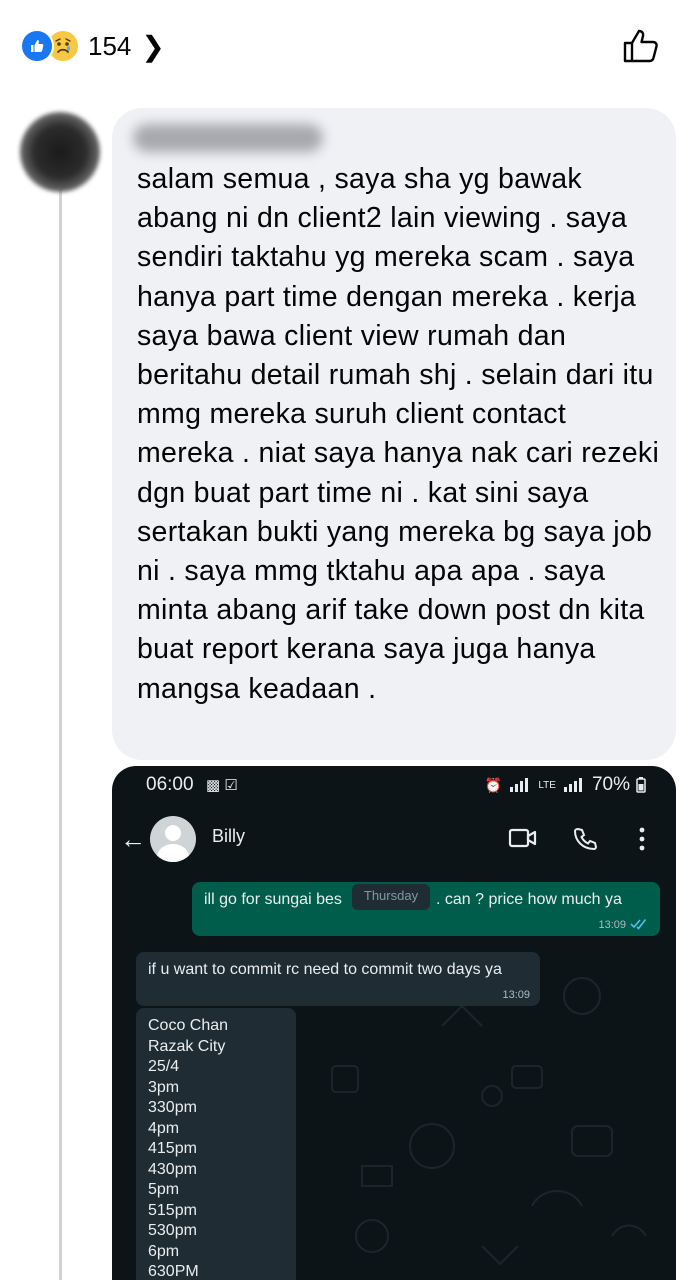  Describe the element at coordinates (610, 784) in the screenshot. I see `battery-percent: 70%` at that location.